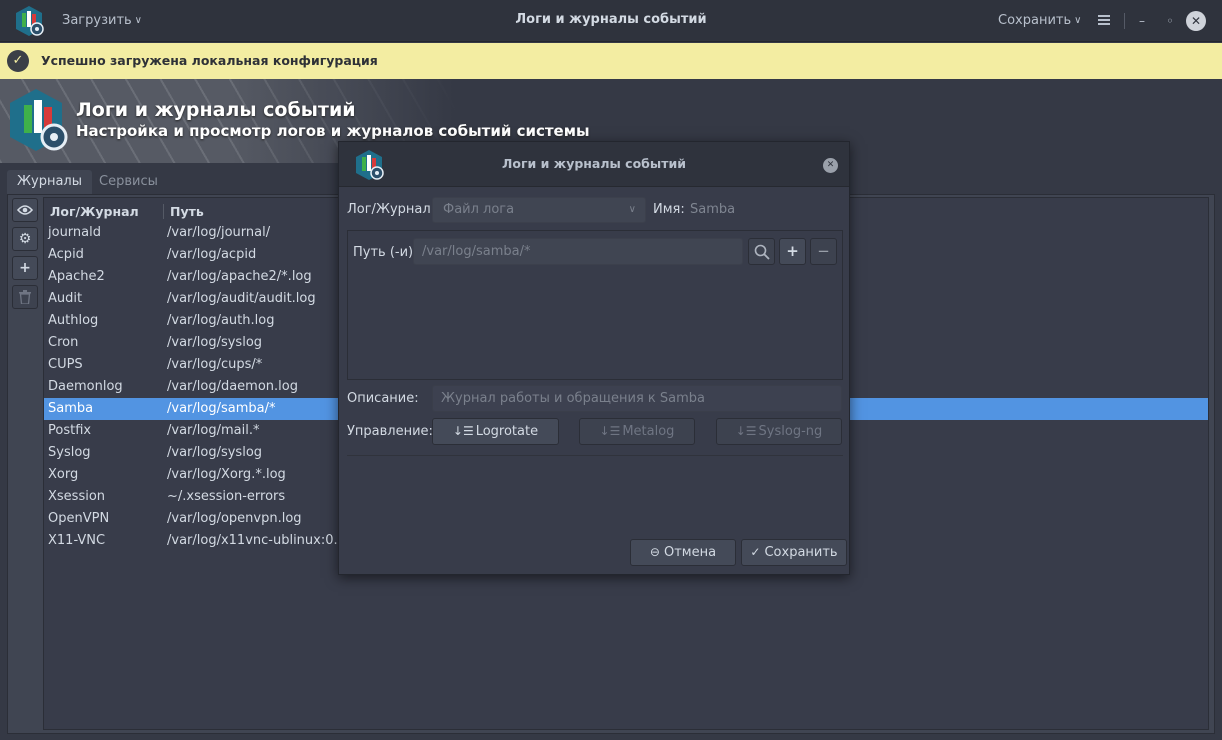 This screenshot has width=1222, height=740. Describe the element at coordinates (1196, 21) in the screenshot. I see `close-window-button: ✕` at that location.